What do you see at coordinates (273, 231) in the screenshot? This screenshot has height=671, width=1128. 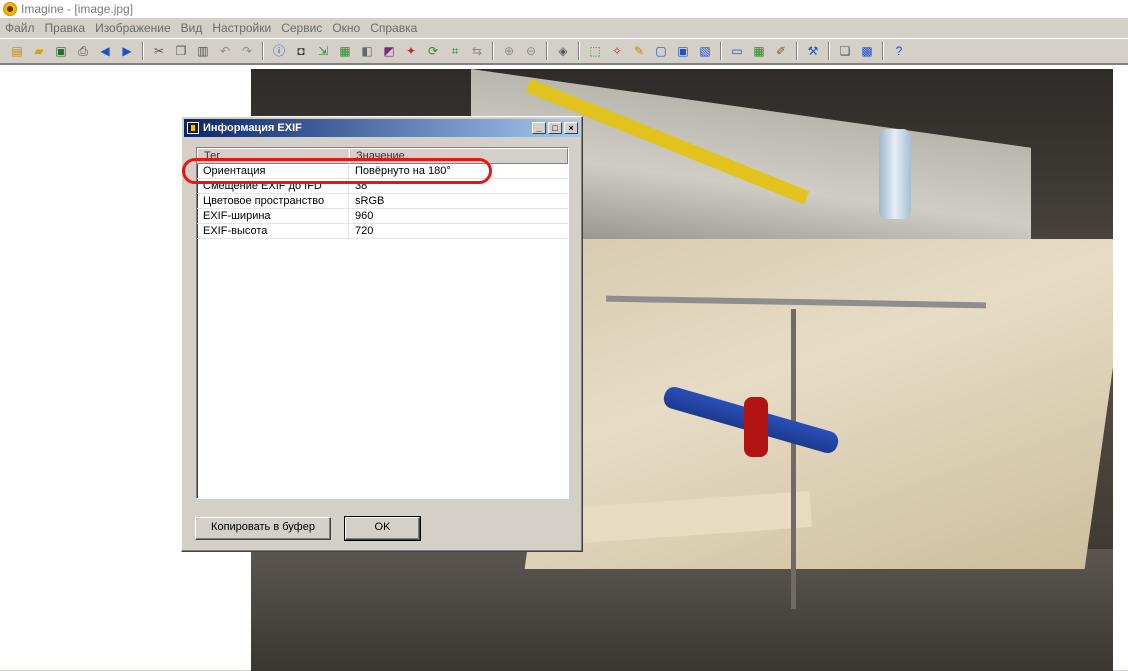 I see `exif-tag-cell: EXIF-высота` at bounding box center [273, 231].